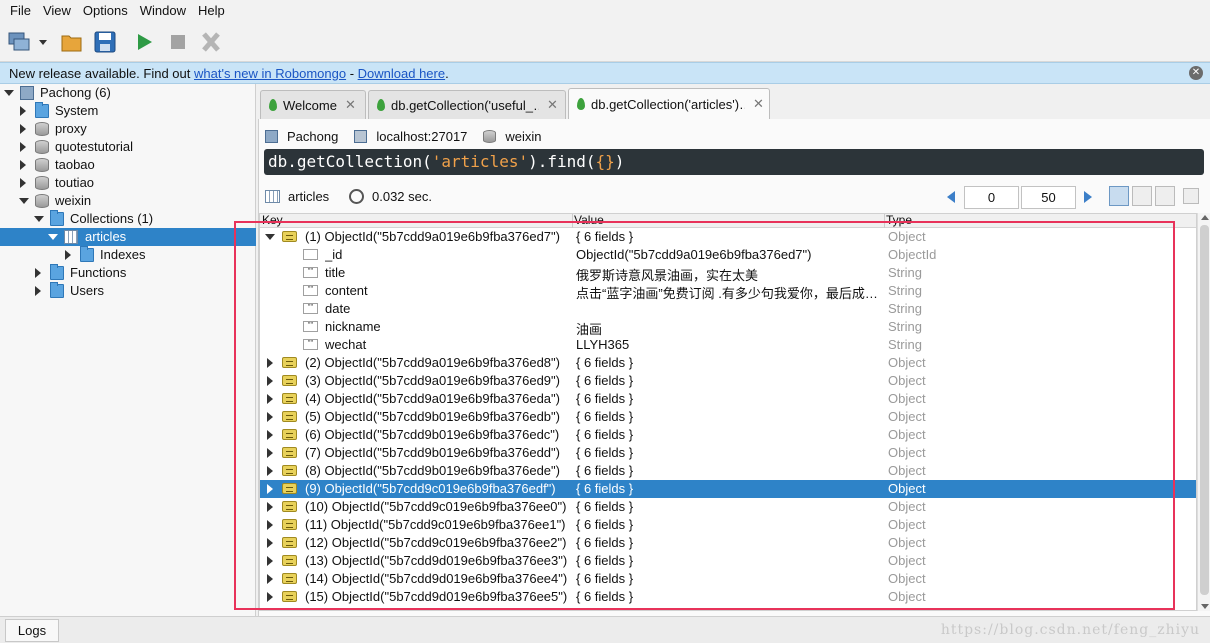  What do you see at coordinates (128, 129) in the screenshot?
I see `tree-item-proxy: proxy` at bounding box center [128, 129].